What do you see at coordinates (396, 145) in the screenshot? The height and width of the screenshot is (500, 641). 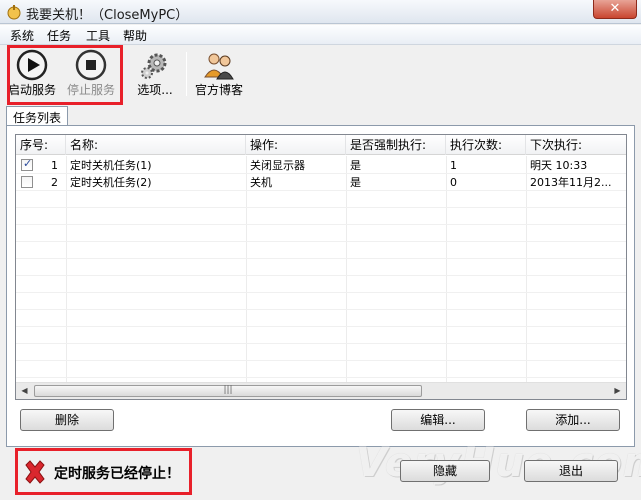 I see `column-header-force: 是否强制执行:` at bounding box center [396, 145].